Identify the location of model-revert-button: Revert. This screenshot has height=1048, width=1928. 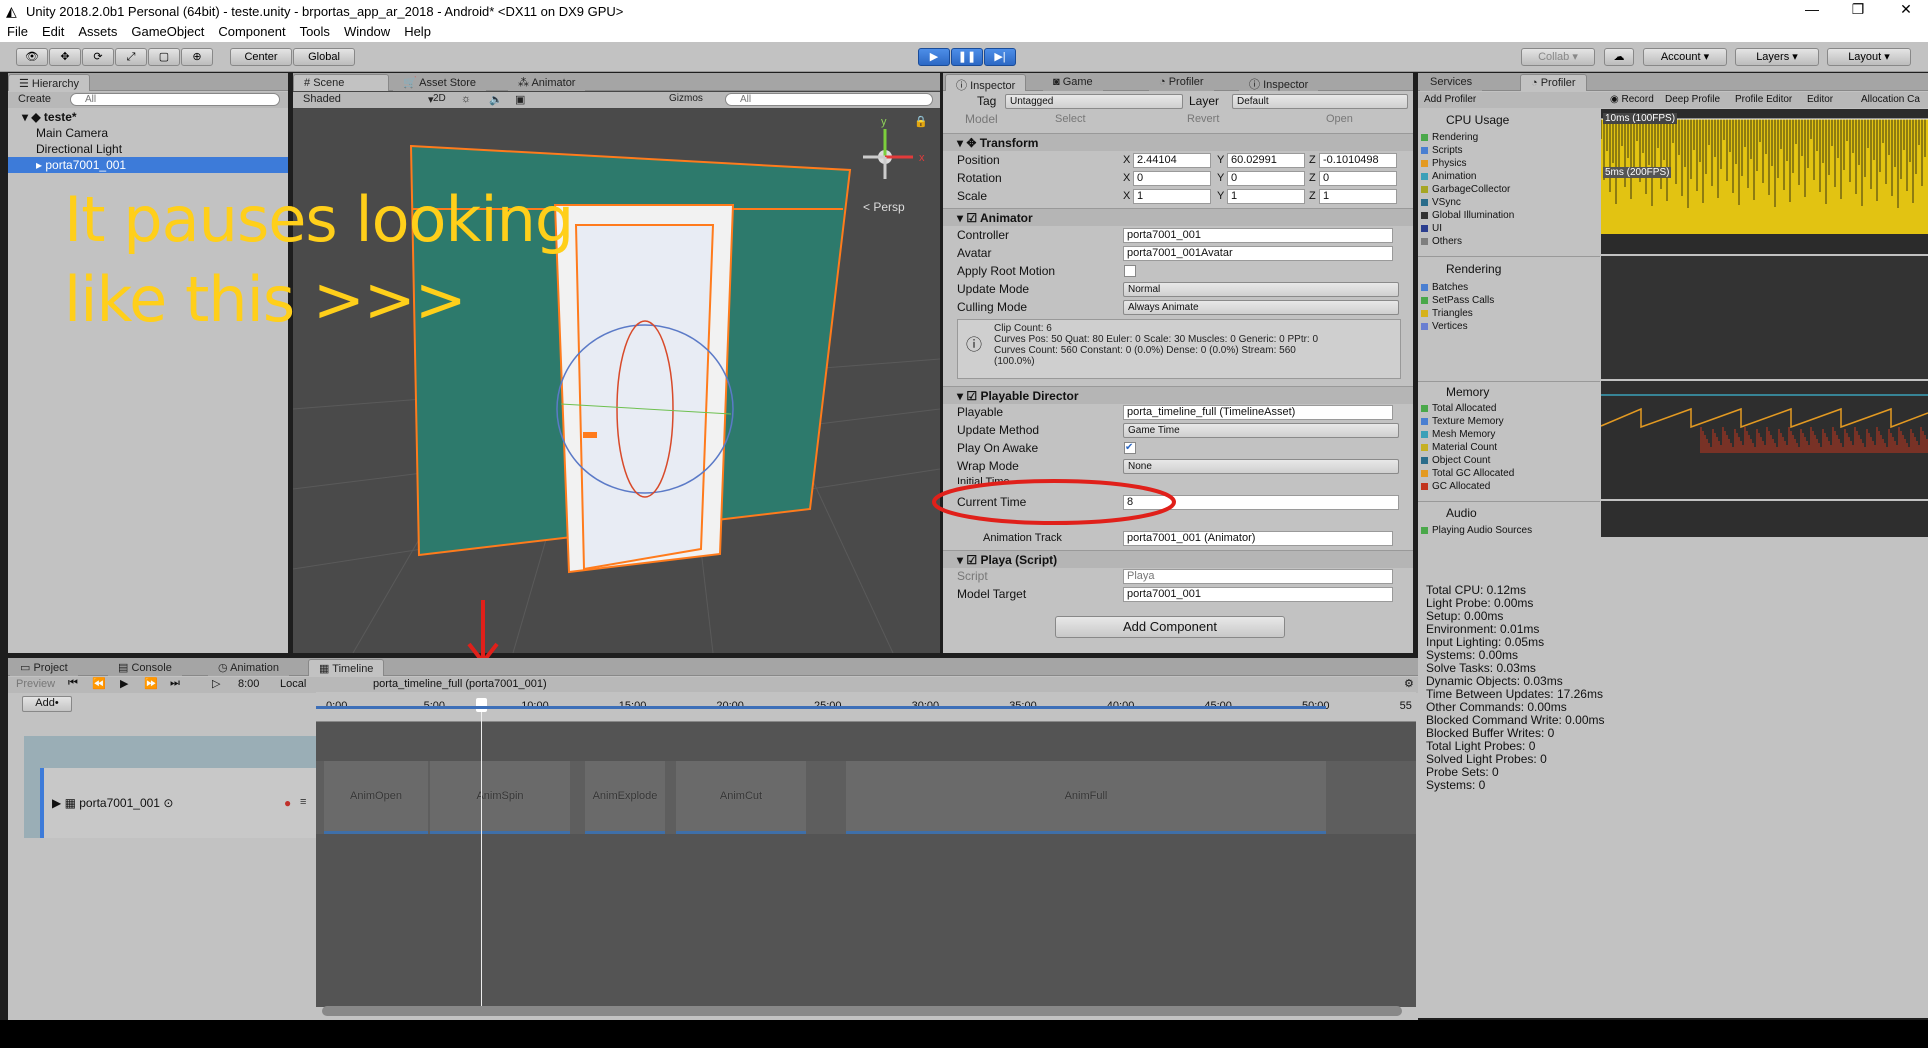
(1203, 119).